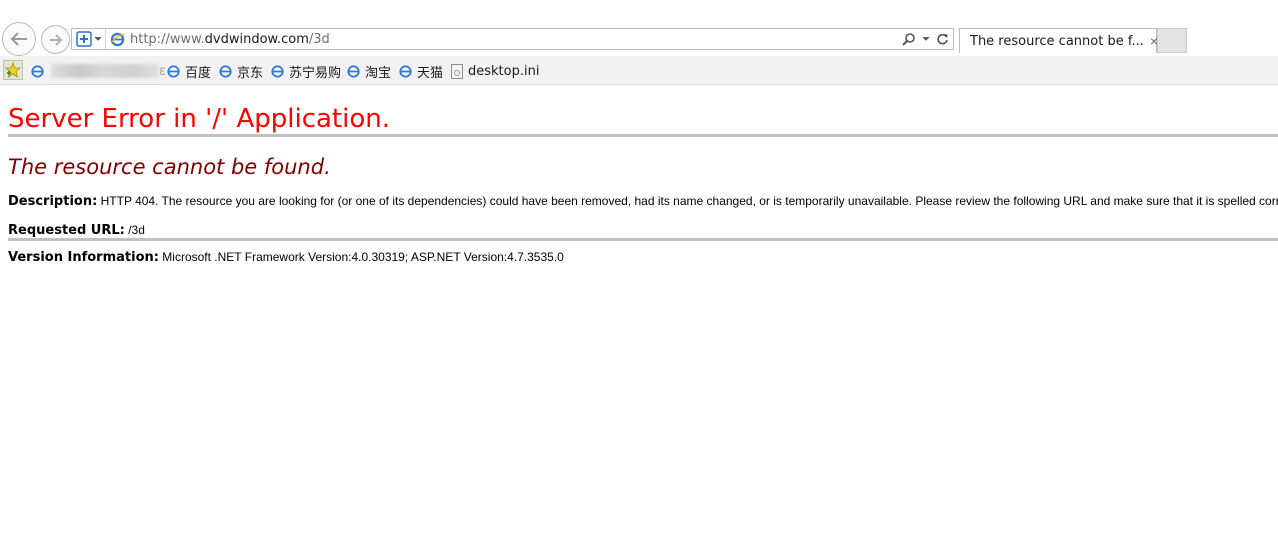 The height and width of the screenshot is (540, 1278). I want to click on blurred-favorite-label, so click(105, 71).